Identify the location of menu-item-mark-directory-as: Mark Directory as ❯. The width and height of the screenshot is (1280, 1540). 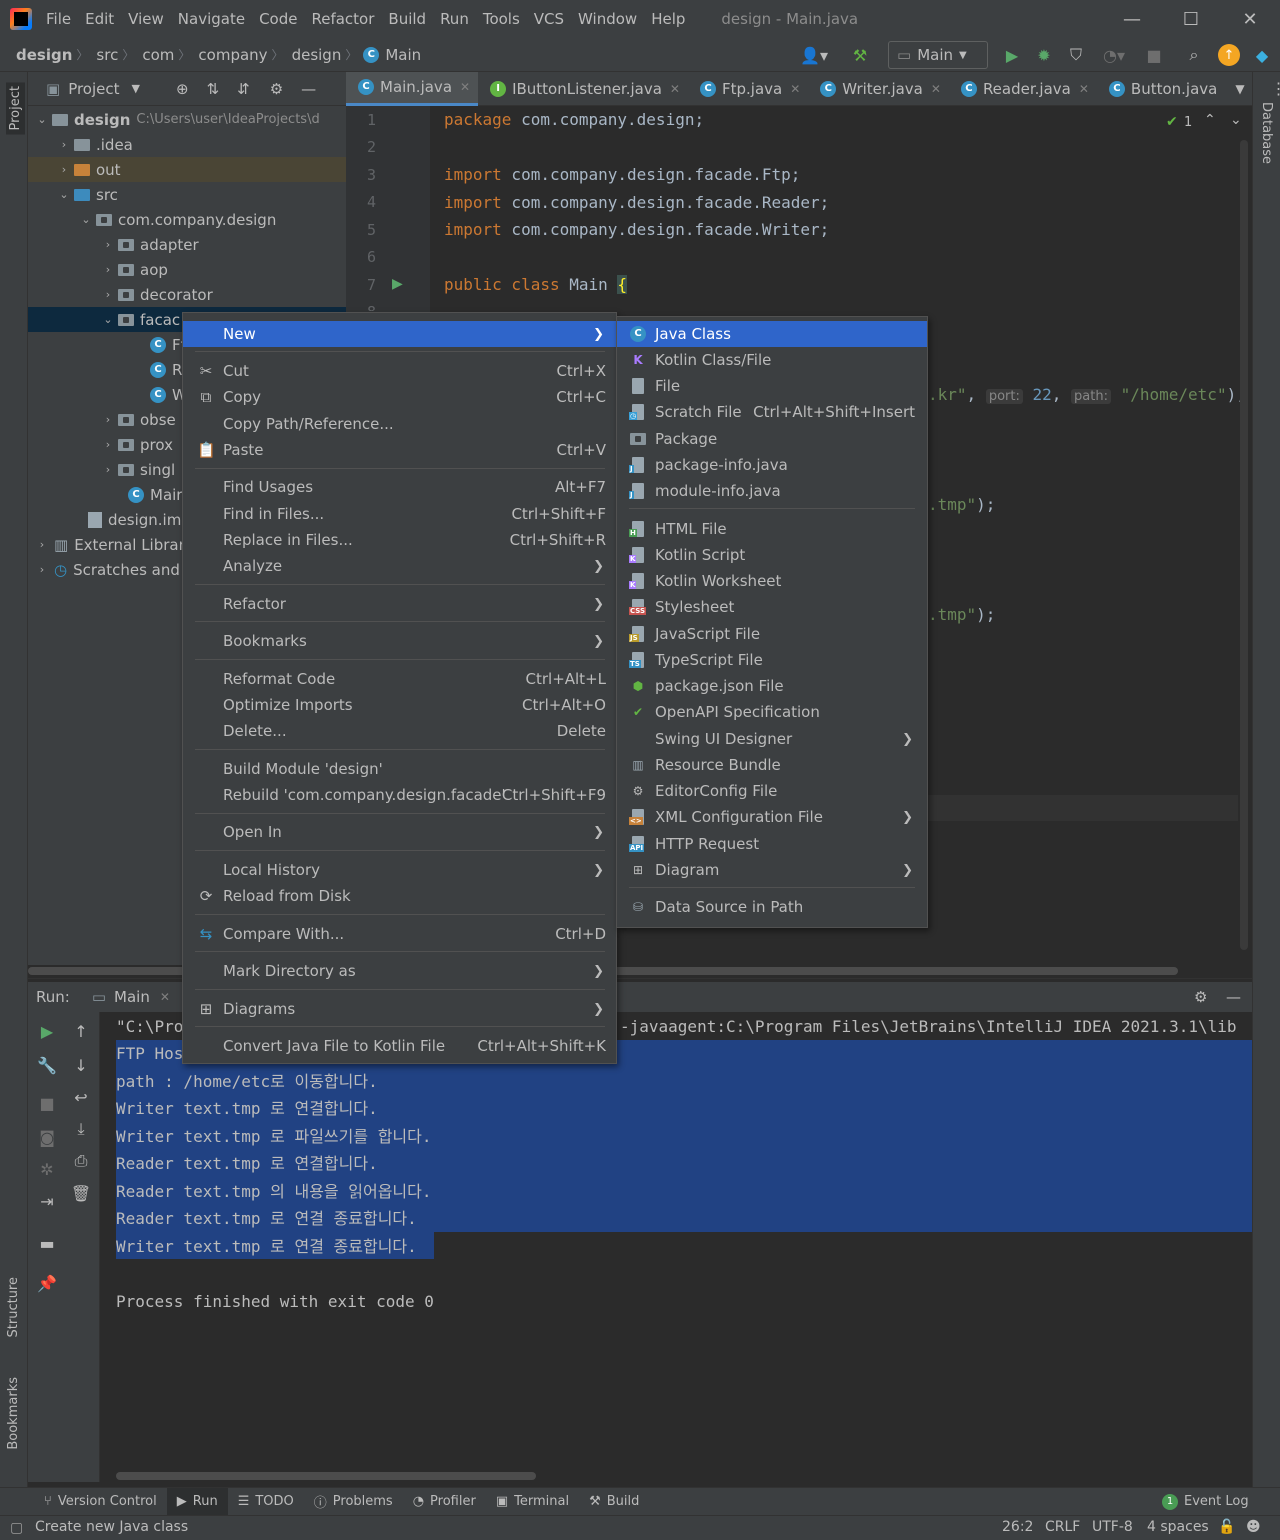
(399, 971).